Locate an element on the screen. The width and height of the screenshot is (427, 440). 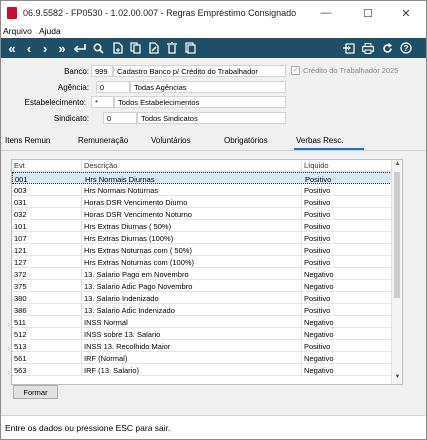
refresh-icon is located at coordinates (387, 48).